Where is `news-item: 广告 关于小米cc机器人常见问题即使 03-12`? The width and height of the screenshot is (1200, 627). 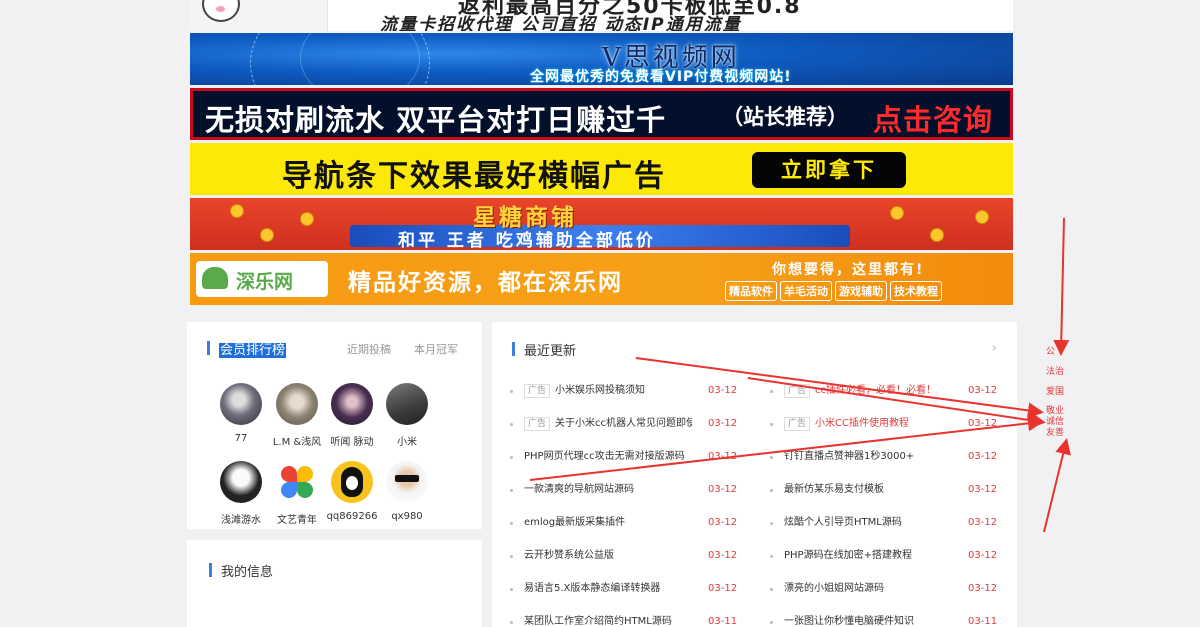 news-item: 广告 关于小米cc机器人常见问题即使 03-12 is located at coordinates (625, 424).